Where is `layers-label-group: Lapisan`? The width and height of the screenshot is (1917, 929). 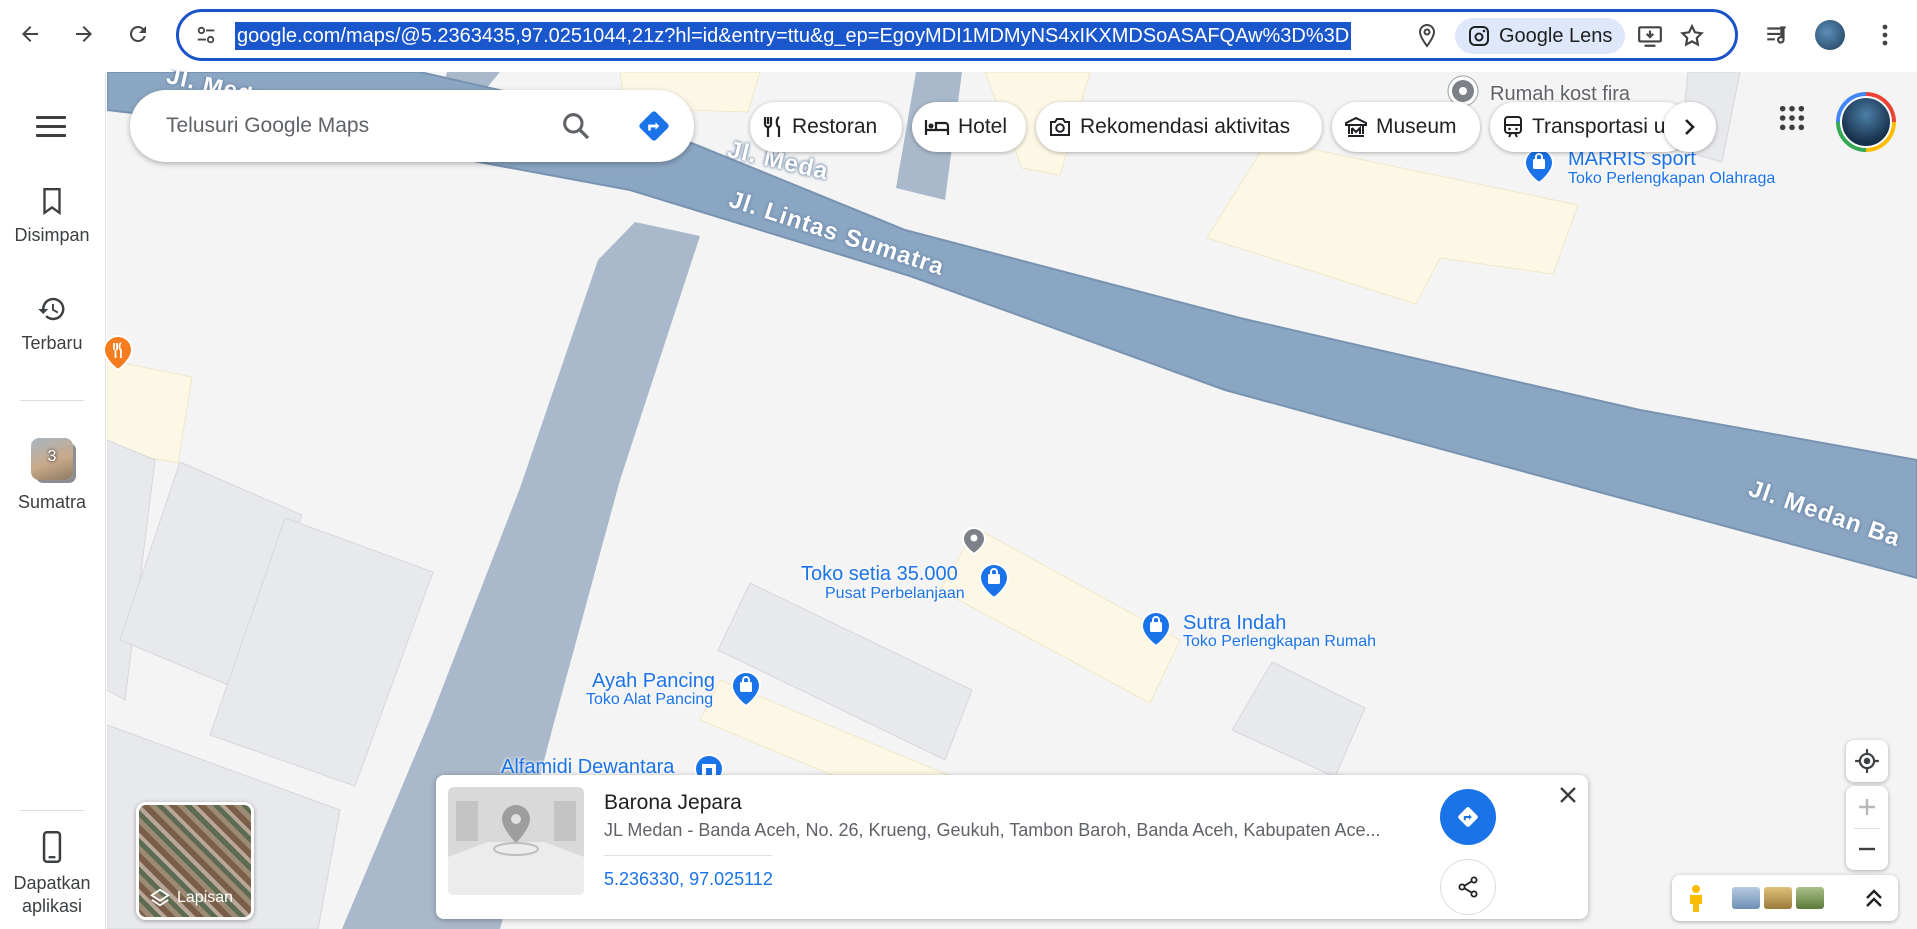 layers-label-group: Lapisan is located at coordinates (191, 898).